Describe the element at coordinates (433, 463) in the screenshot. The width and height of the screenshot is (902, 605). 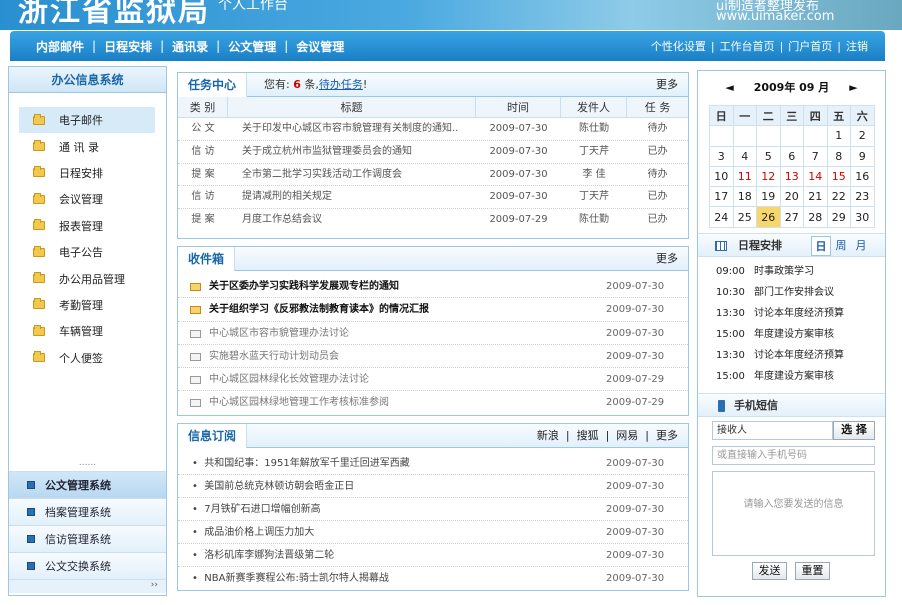
I see `list-item: • 共和国纪事：1951年解放军千里迁回进军西藏 2009-07-30` at that location.